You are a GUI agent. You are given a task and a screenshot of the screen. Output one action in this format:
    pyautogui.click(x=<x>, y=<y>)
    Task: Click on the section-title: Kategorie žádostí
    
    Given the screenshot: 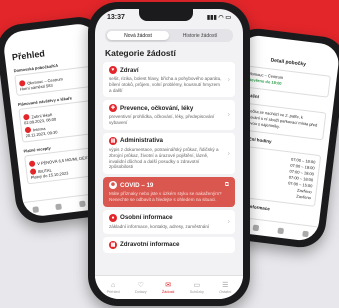 What is the action you would take?
    pyautogui.click(x=140, y=53)
    